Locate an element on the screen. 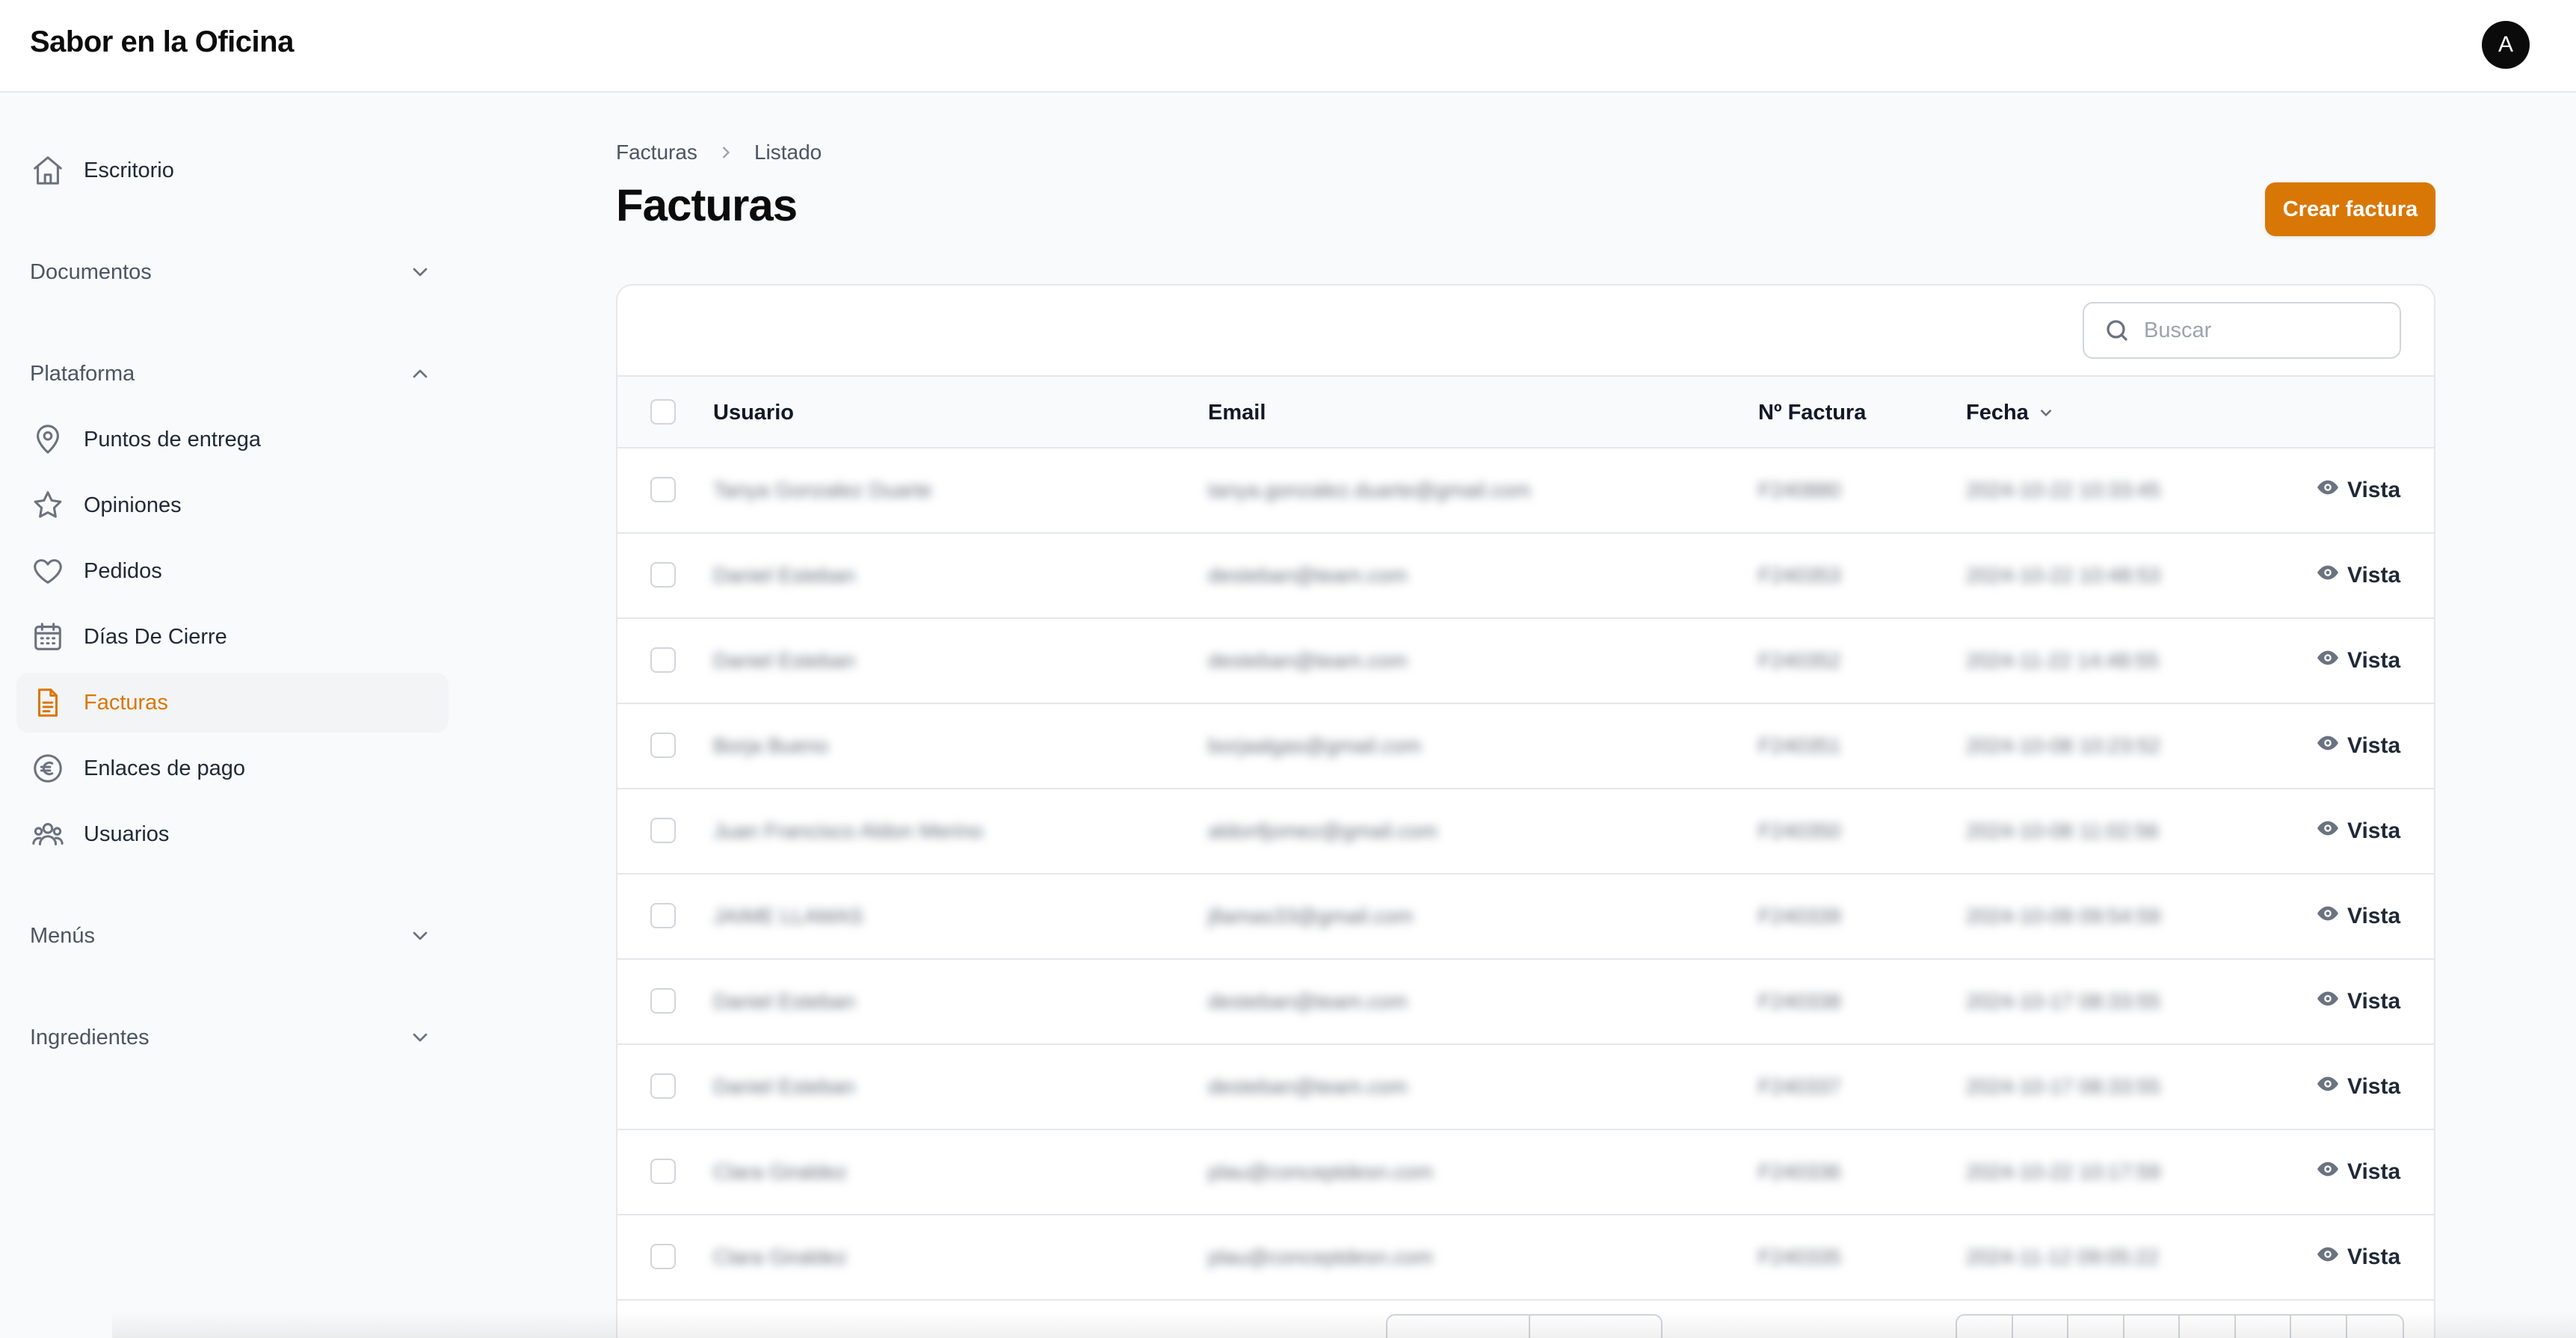  cell-fecha: 2024-10-17 08:33:55 is located at coordinates (2063, 1001).